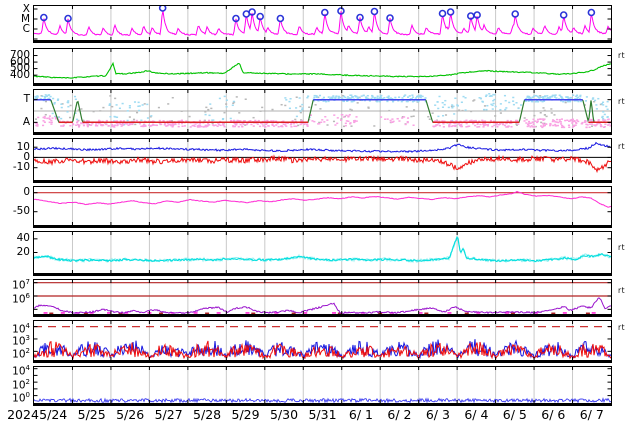 The image size is (634, 424). Describe the element at coordinates (207, 414) in the screenshot. I see `x-tick-label: 5/28` at that location.